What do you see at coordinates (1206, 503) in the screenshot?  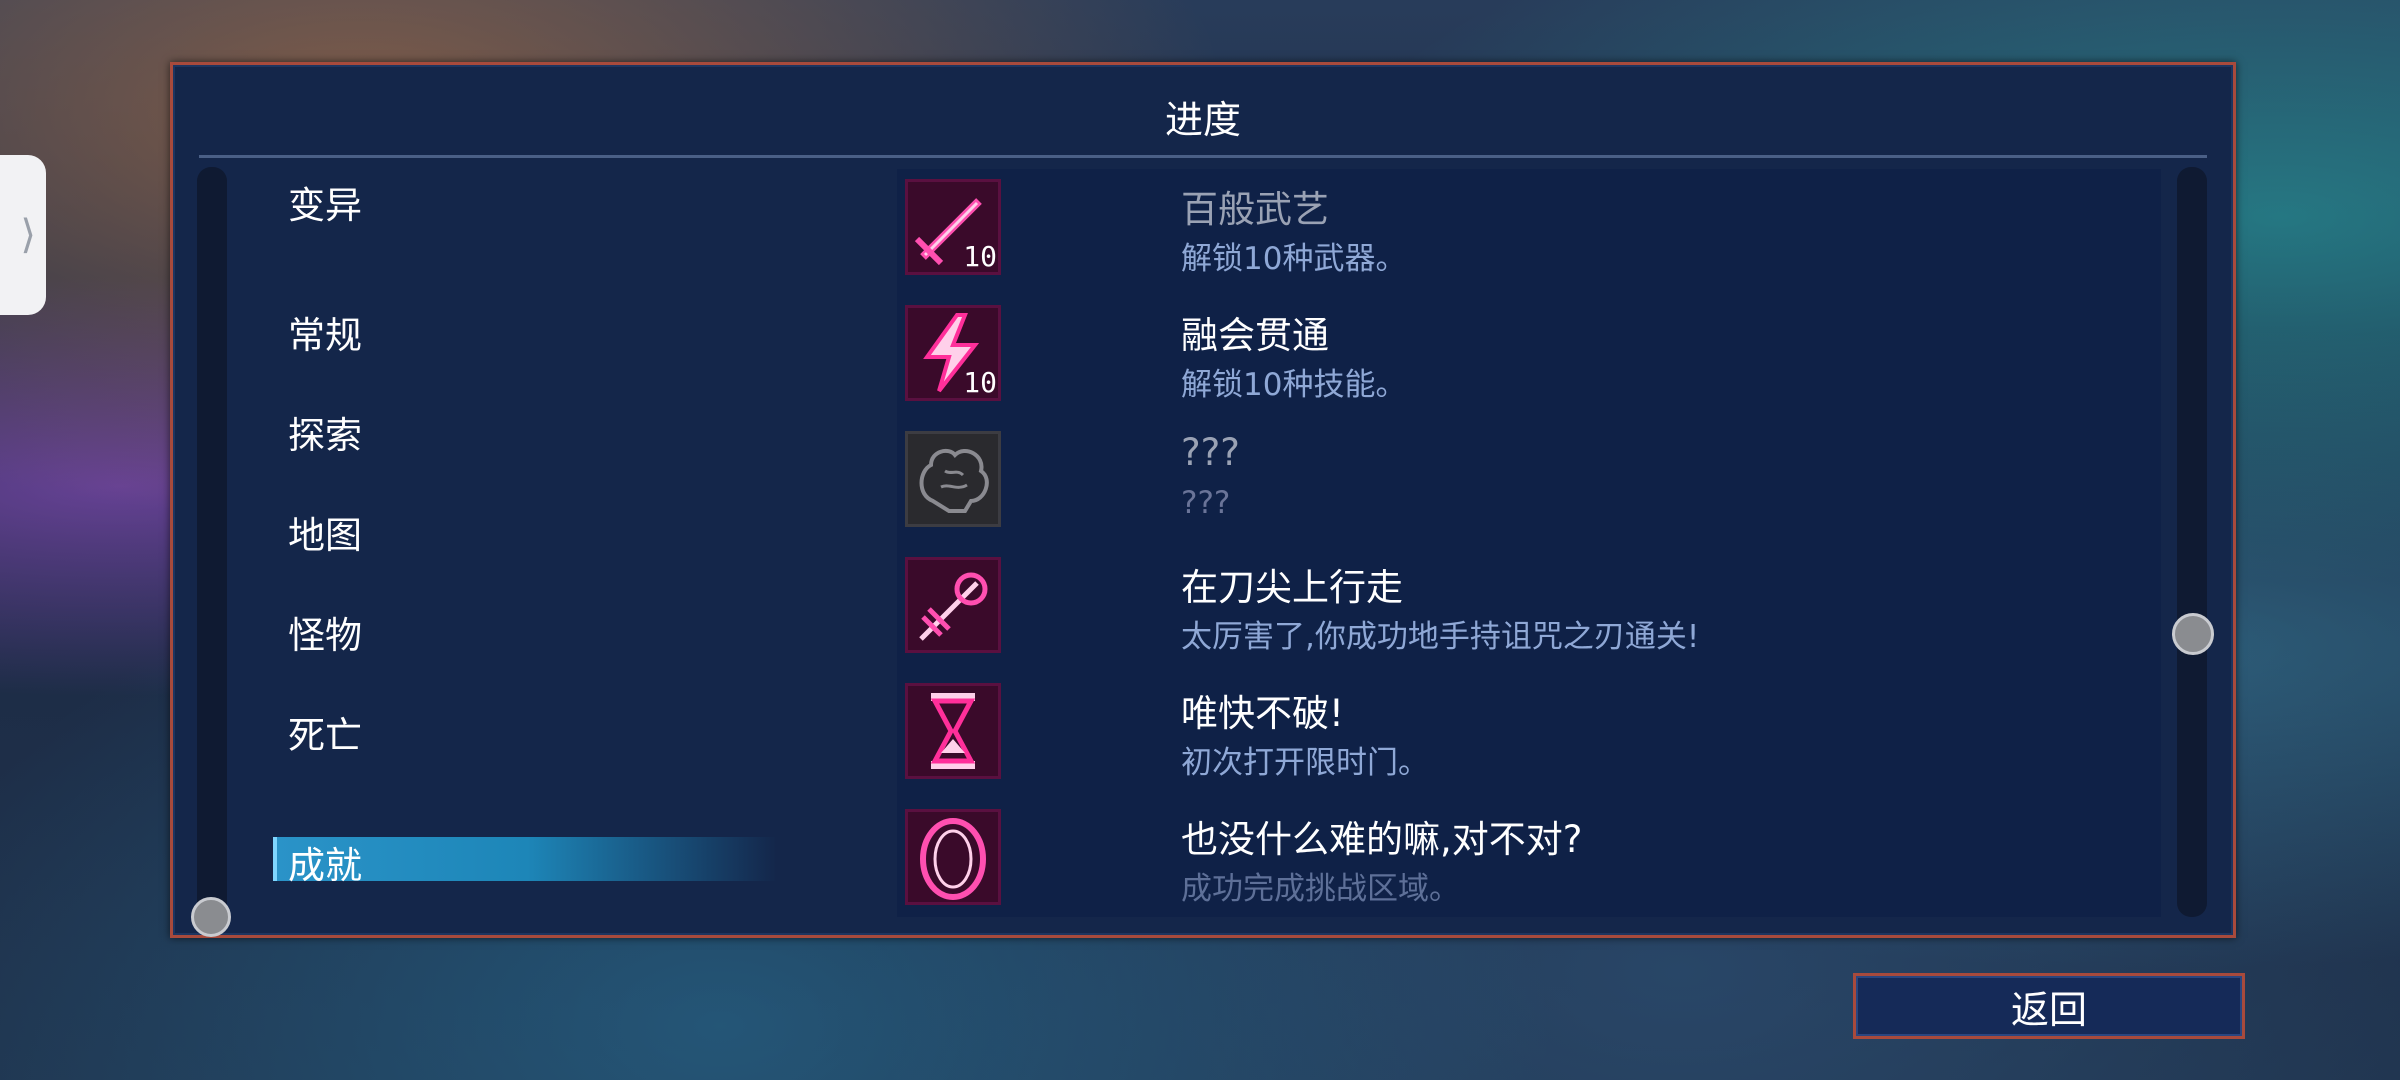 I see `achievement-desc: ???` at bounding box center [1206, 503].